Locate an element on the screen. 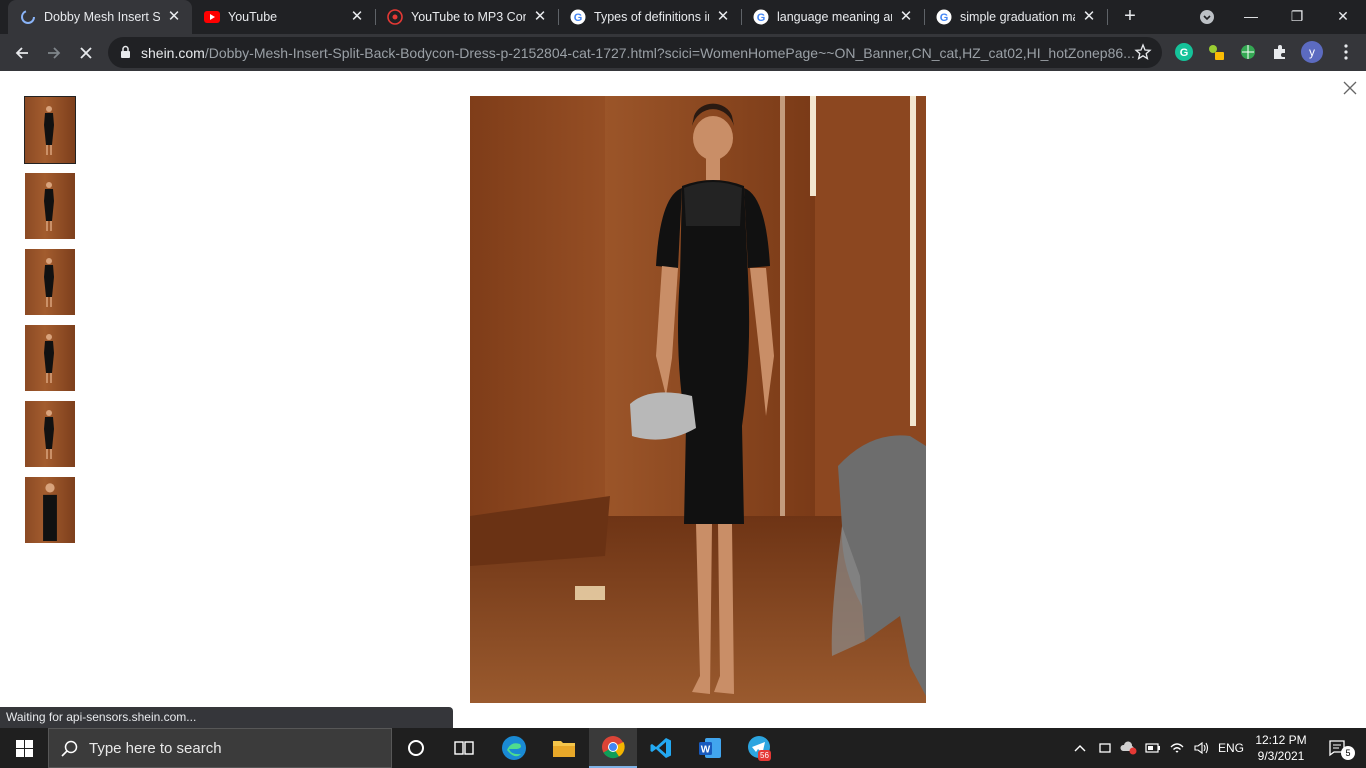  mp3-converter-icon is located at coordinates (395, 17).